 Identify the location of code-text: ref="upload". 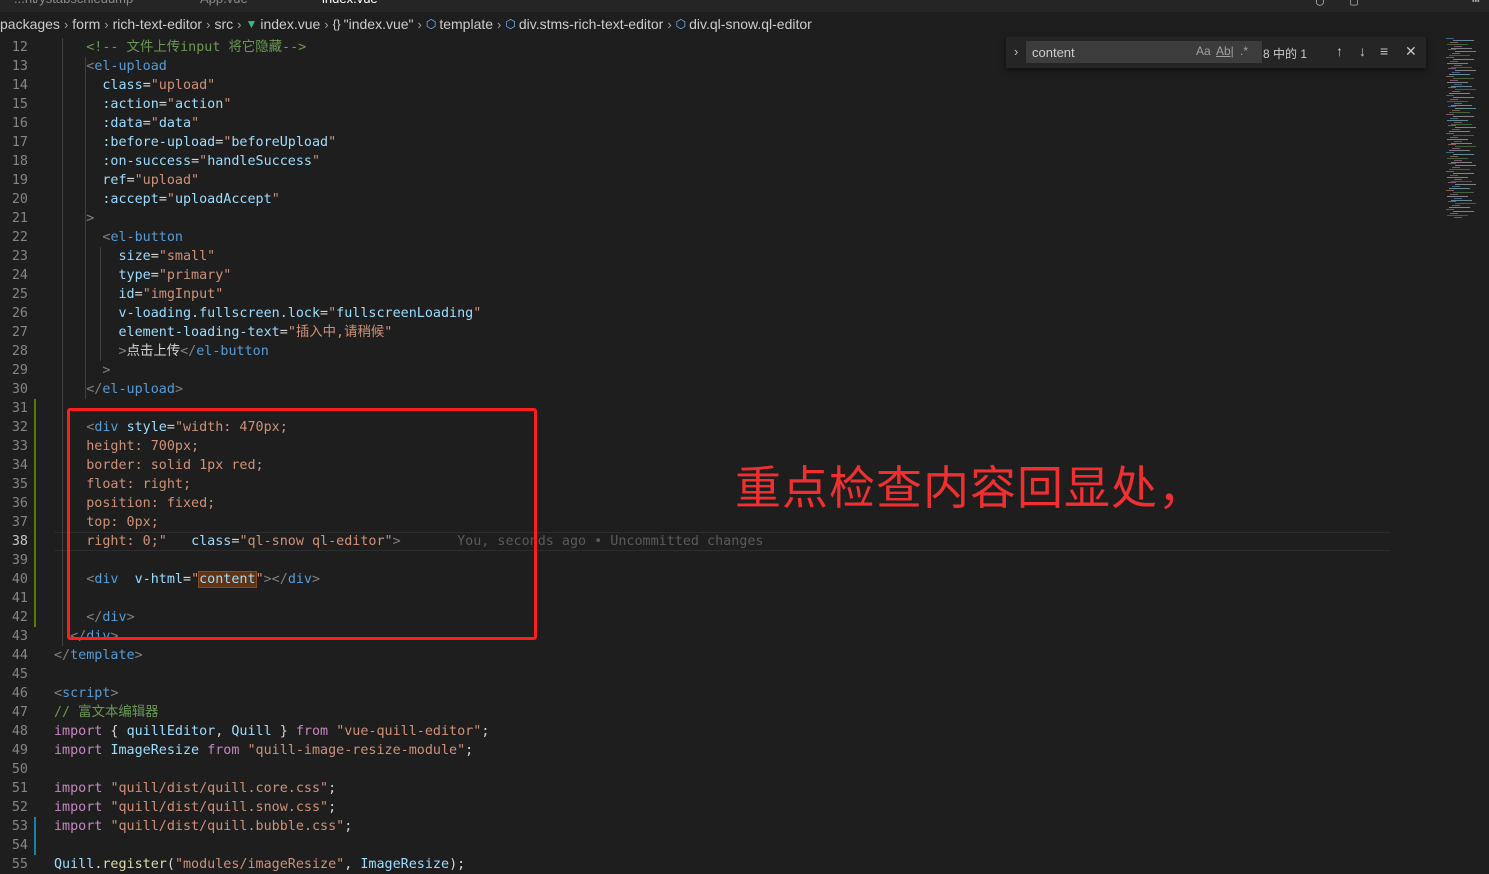
(126, 180).